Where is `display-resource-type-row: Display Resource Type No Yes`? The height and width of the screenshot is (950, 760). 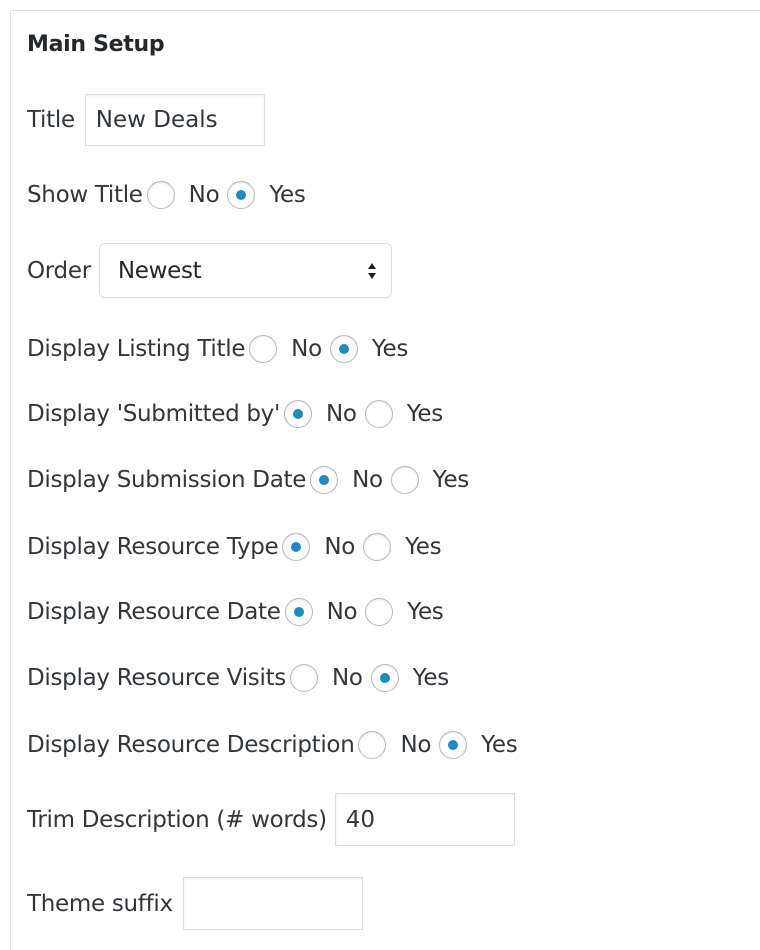
display-resource-type-row: Display Resource Type No Yes is located at coordinates (234, 547).